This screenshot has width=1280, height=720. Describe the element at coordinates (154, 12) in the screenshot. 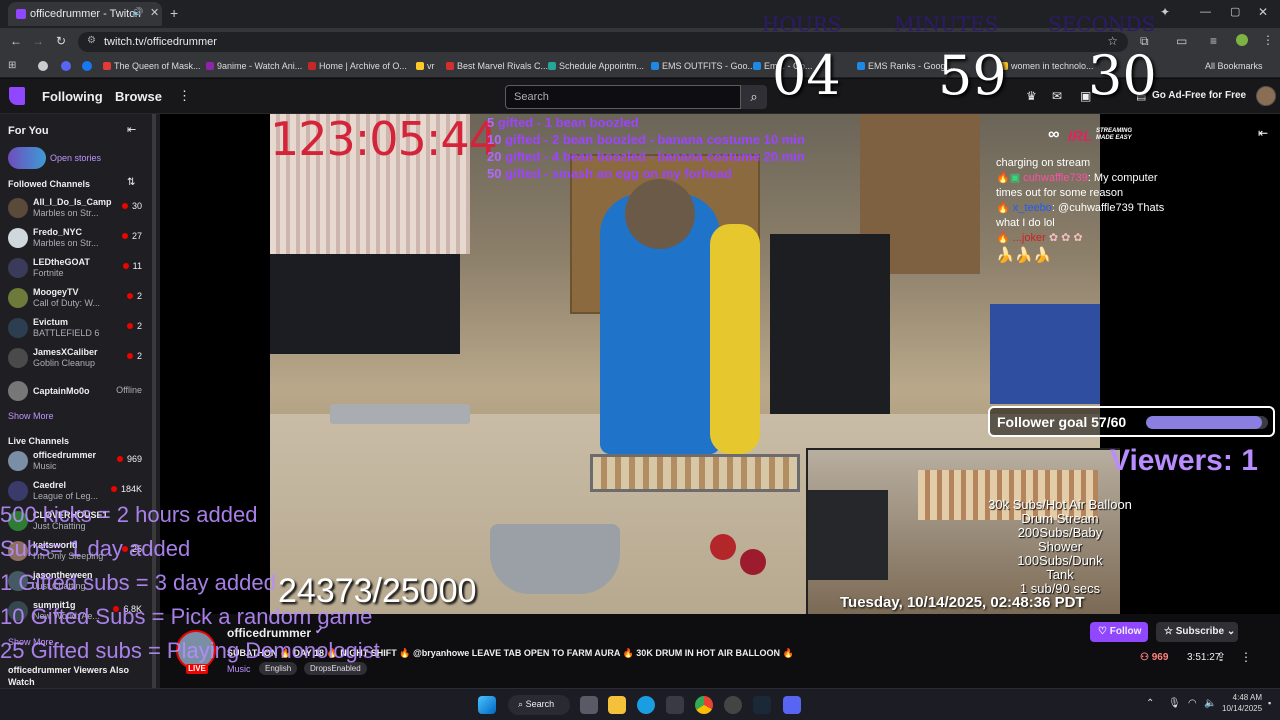

I see `close-tab-icon: ✕` at that location.